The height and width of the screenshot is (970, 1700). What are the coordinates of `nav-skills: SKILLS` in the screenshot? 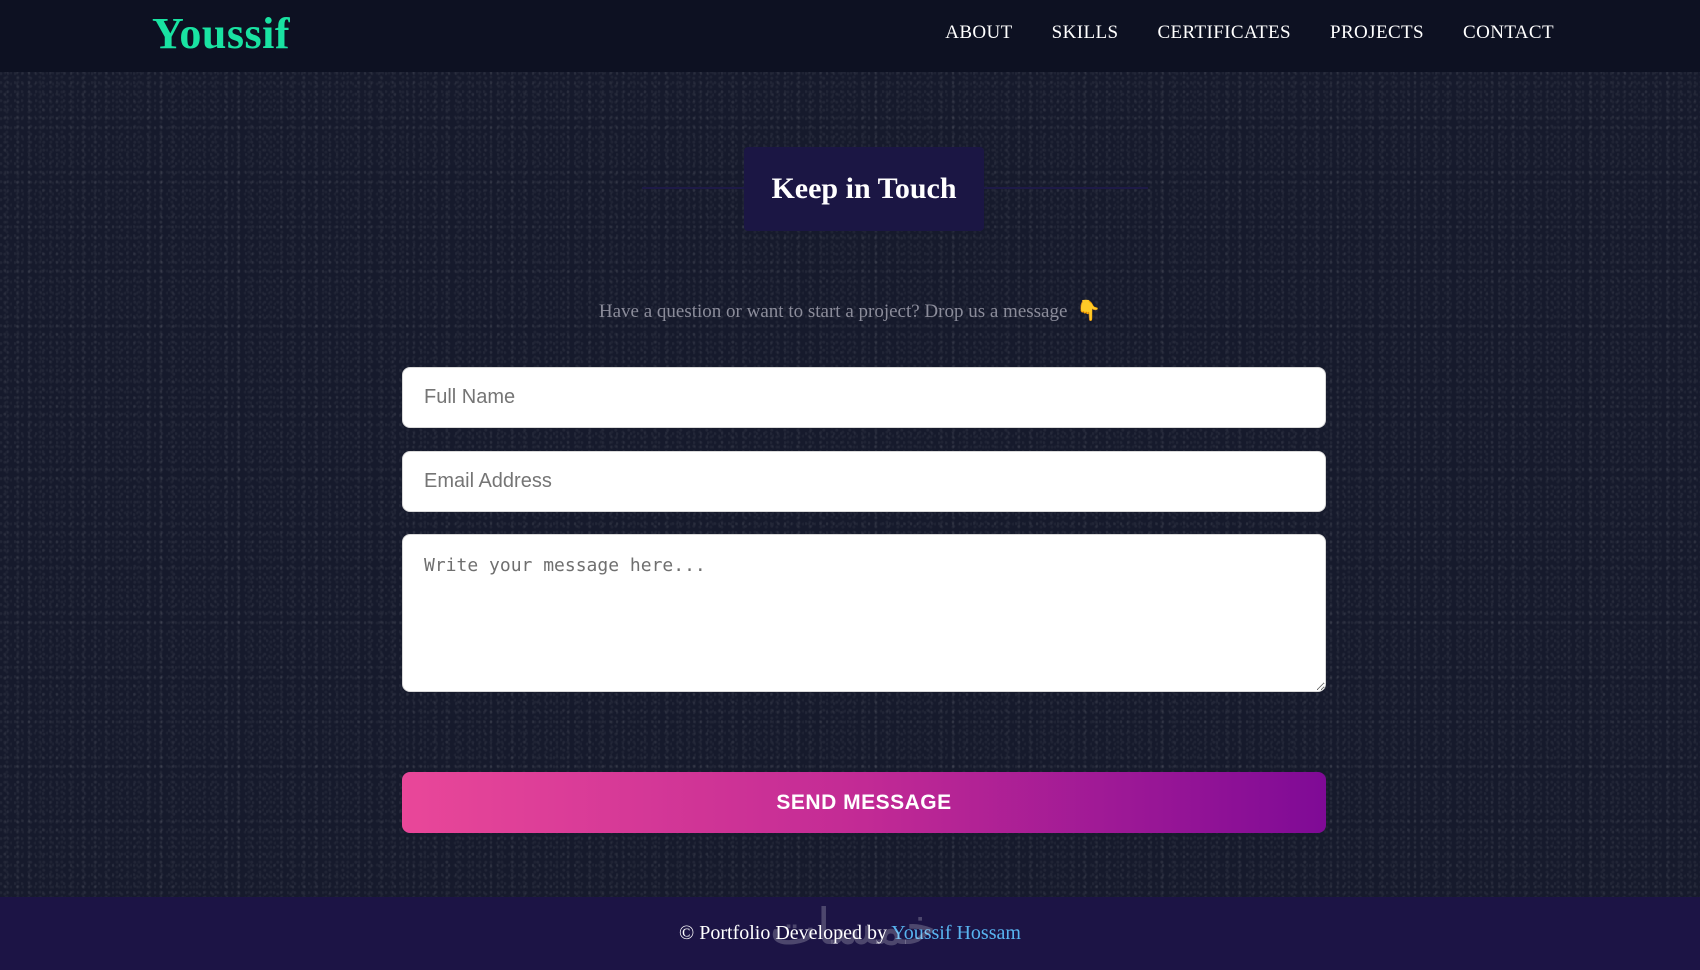 It's located at (1085, 33).